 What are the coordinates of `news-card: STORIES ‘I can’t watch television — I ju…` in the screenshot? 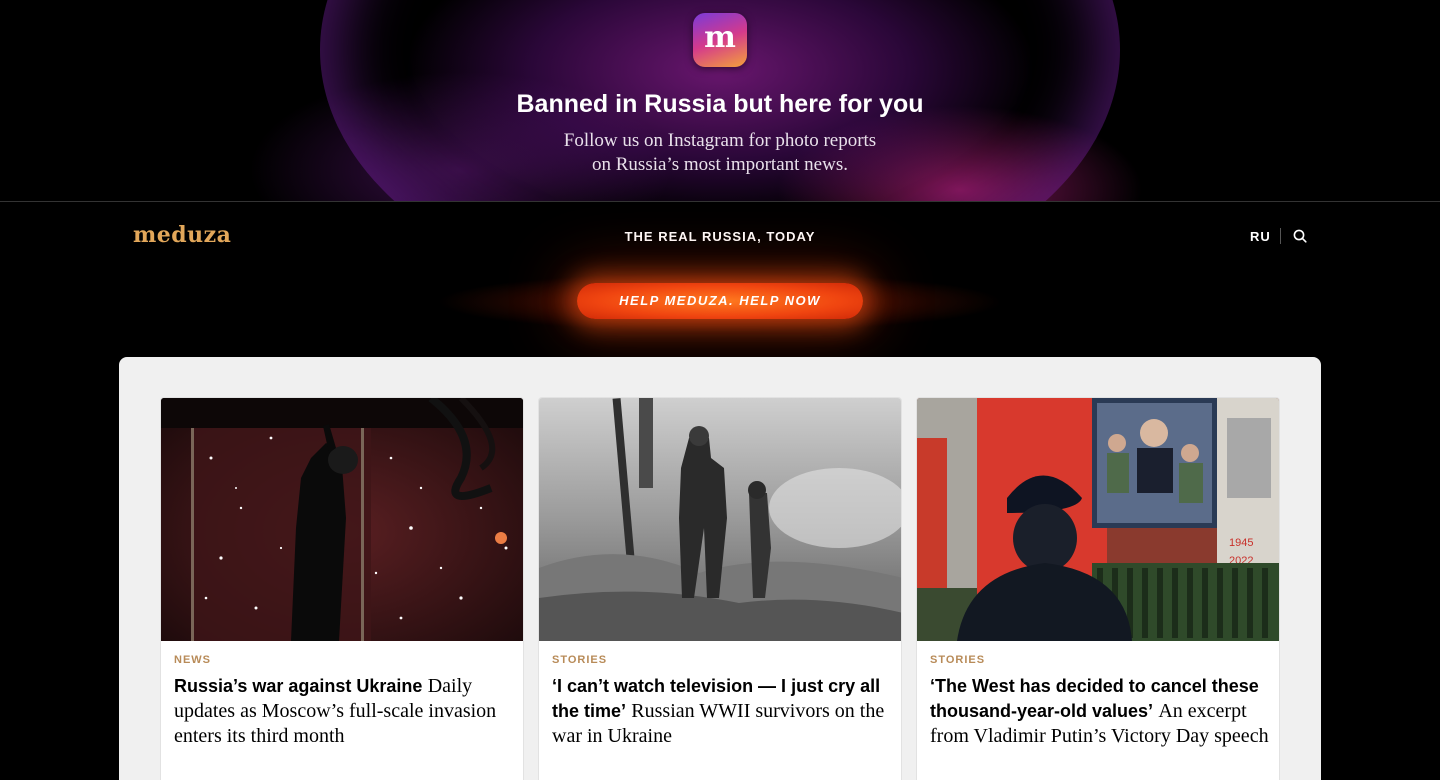 It's located at (720, 588).